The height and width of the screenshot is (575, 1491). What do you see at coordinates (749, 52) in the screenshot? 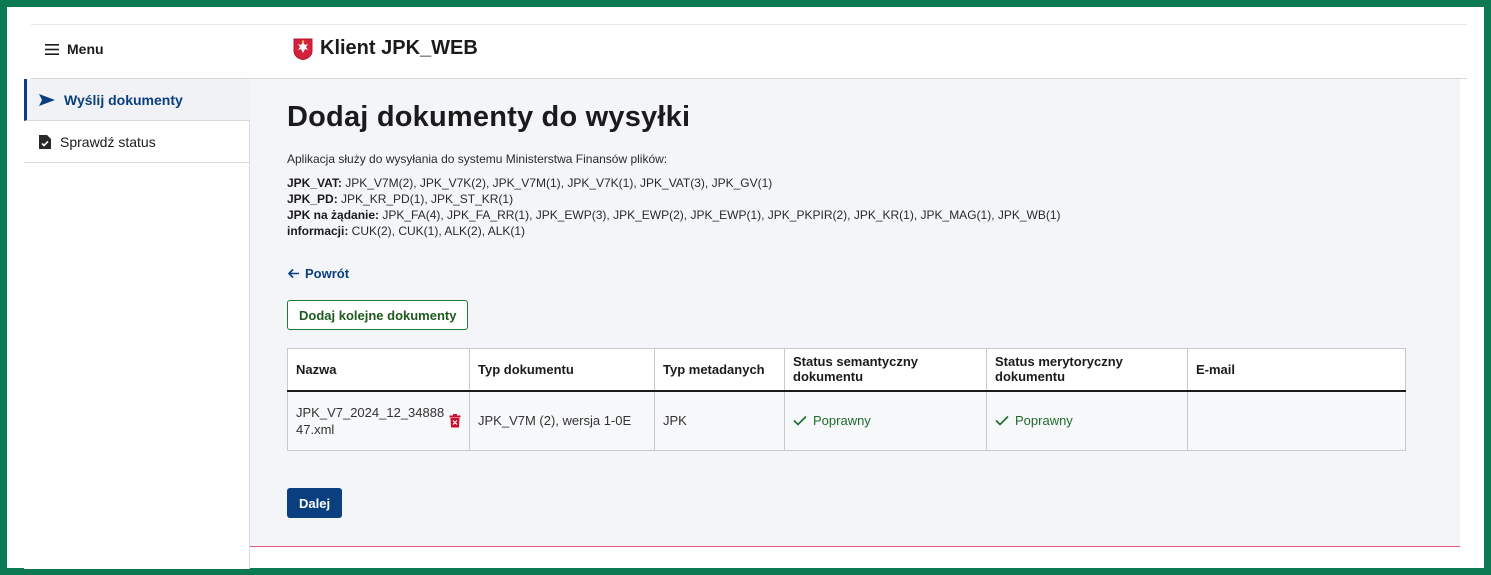
I see `app-header: Menu Klient JPK_WEB` at bounding box center [749, 52].